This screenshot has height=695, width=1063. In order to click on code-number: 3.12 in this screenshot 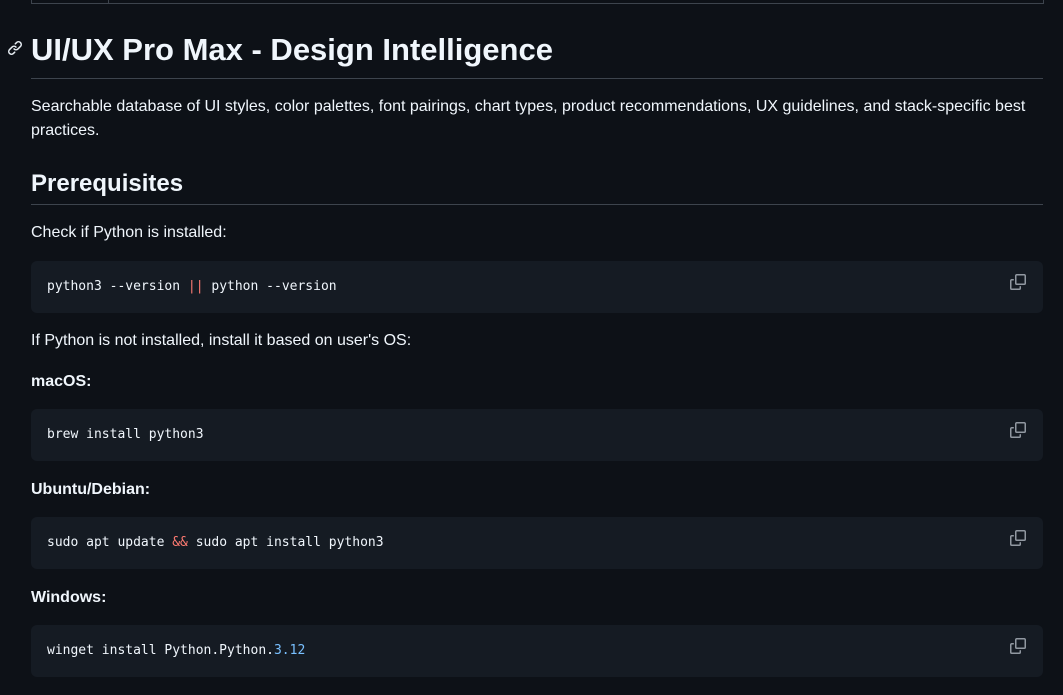, I will do `click(289, 650)`.